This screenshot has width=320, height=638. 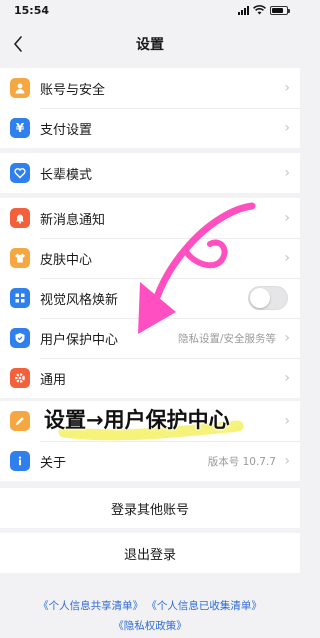 I want to click on back-button, so click(x=18, y=44).